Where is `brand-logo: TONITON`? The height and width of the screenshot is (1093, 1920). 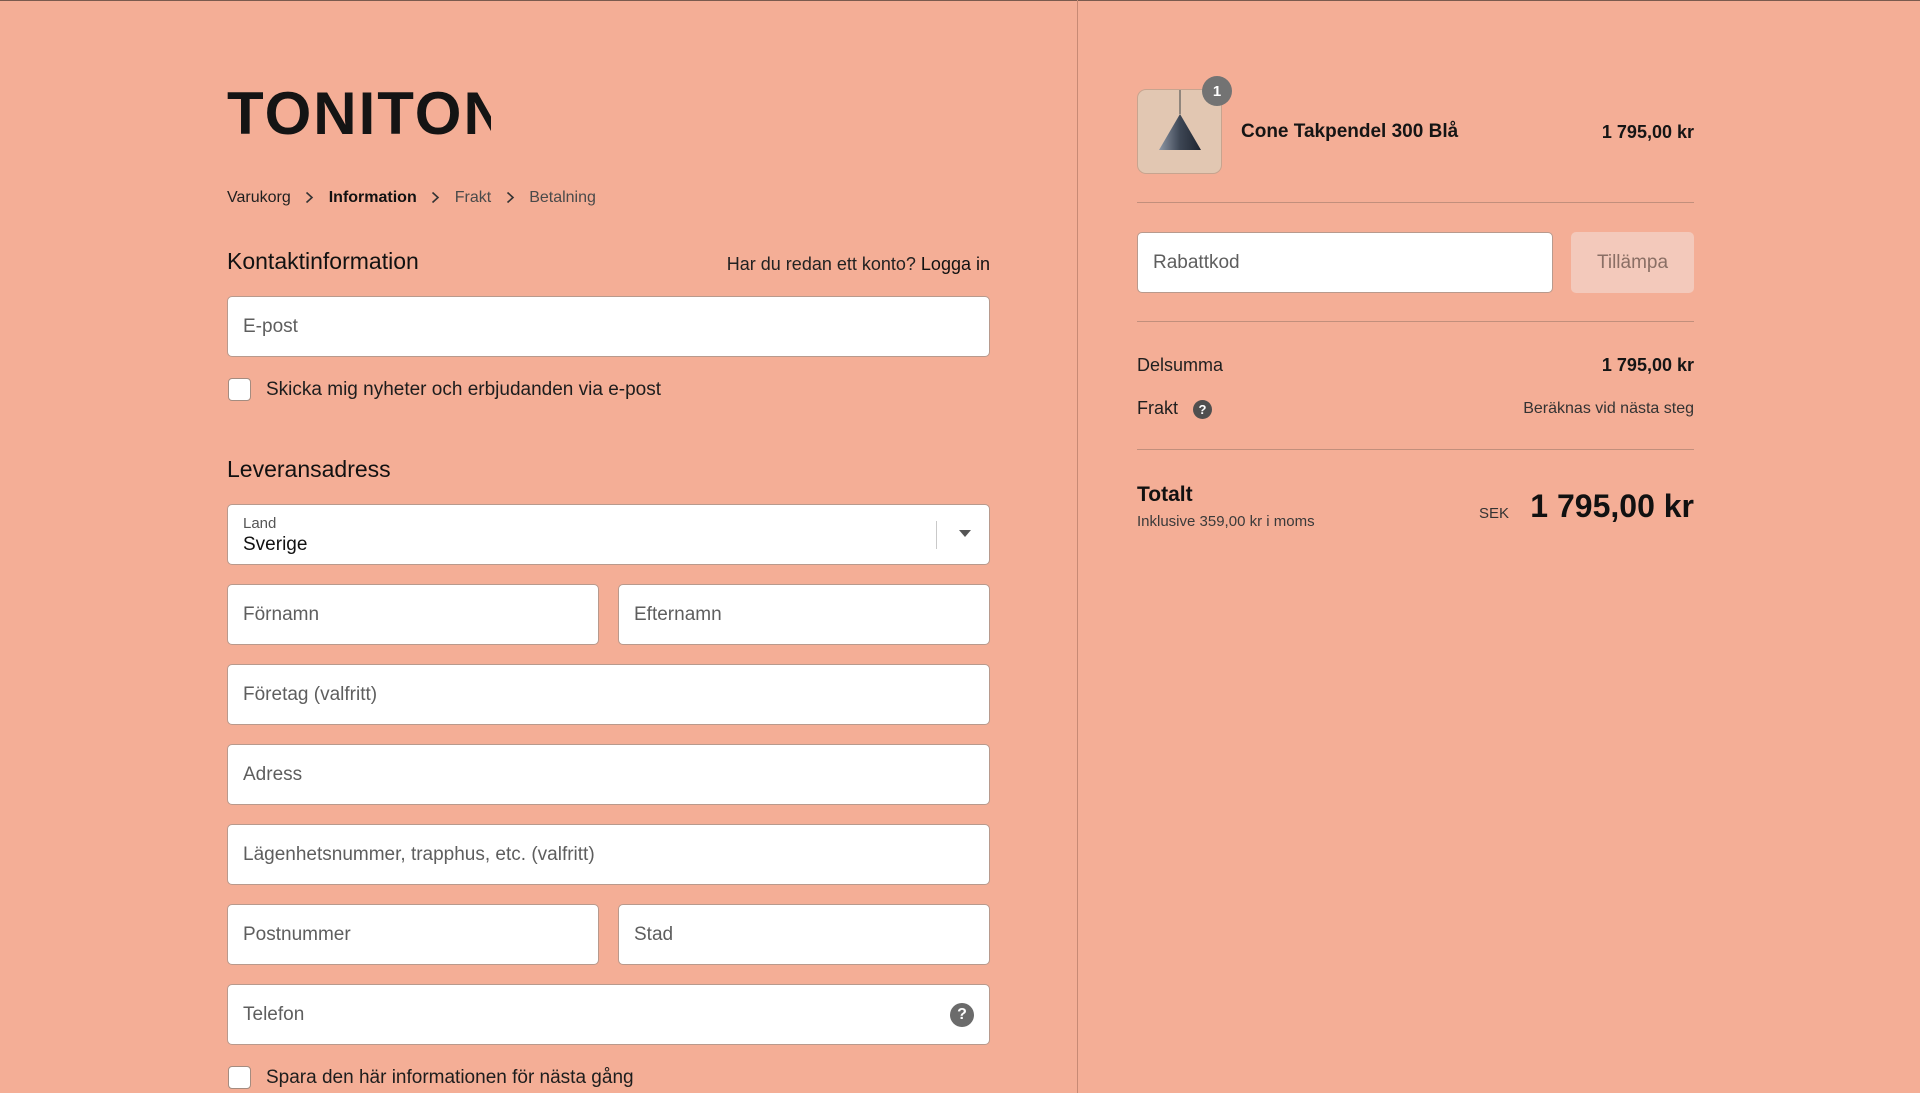 brand-logo: TONITON is located at coordinates (359, 114).